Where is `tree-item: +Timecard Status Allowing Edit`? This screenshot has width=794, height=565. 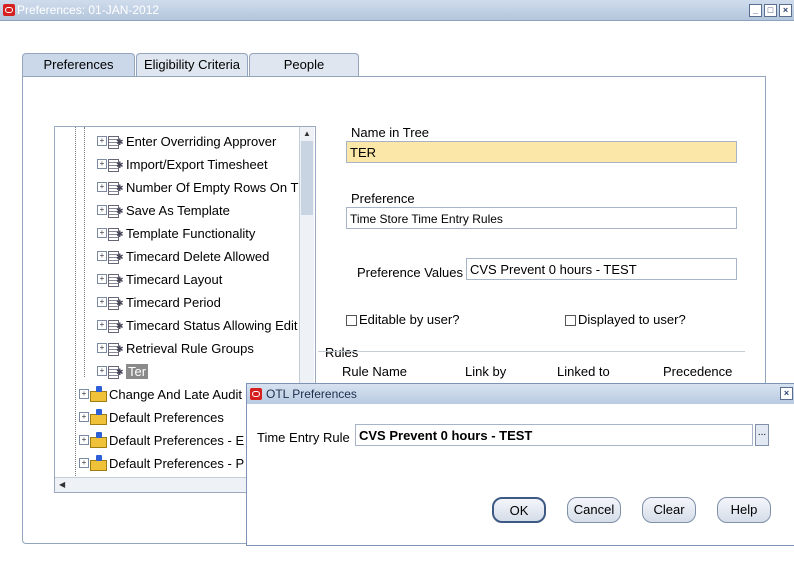 tree-item: +Timecard Status Allowing Edit is located at coordinates (197, 325).